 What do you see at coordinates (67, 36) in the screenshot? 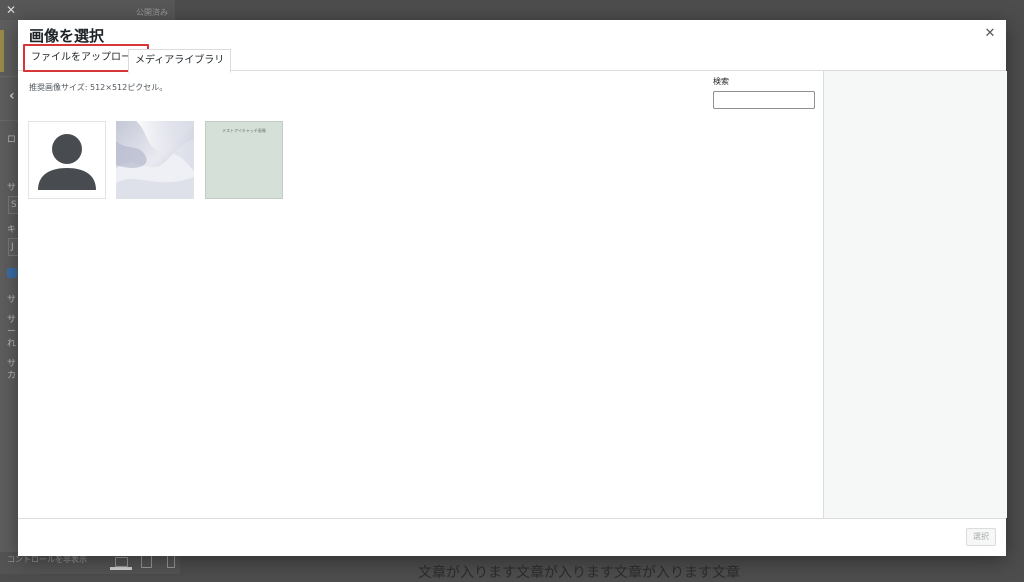
I see `modal-title: 画像を選択` at bounding box center [67, 36].